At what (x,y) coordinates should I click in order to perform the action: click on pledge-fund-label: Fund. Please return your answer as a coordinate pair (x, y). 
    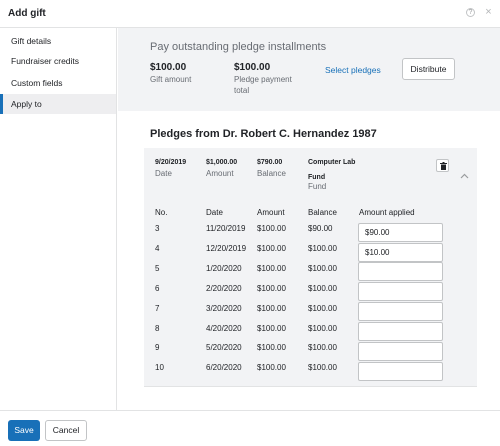
    Looking at the image, I should click on (317, 186).